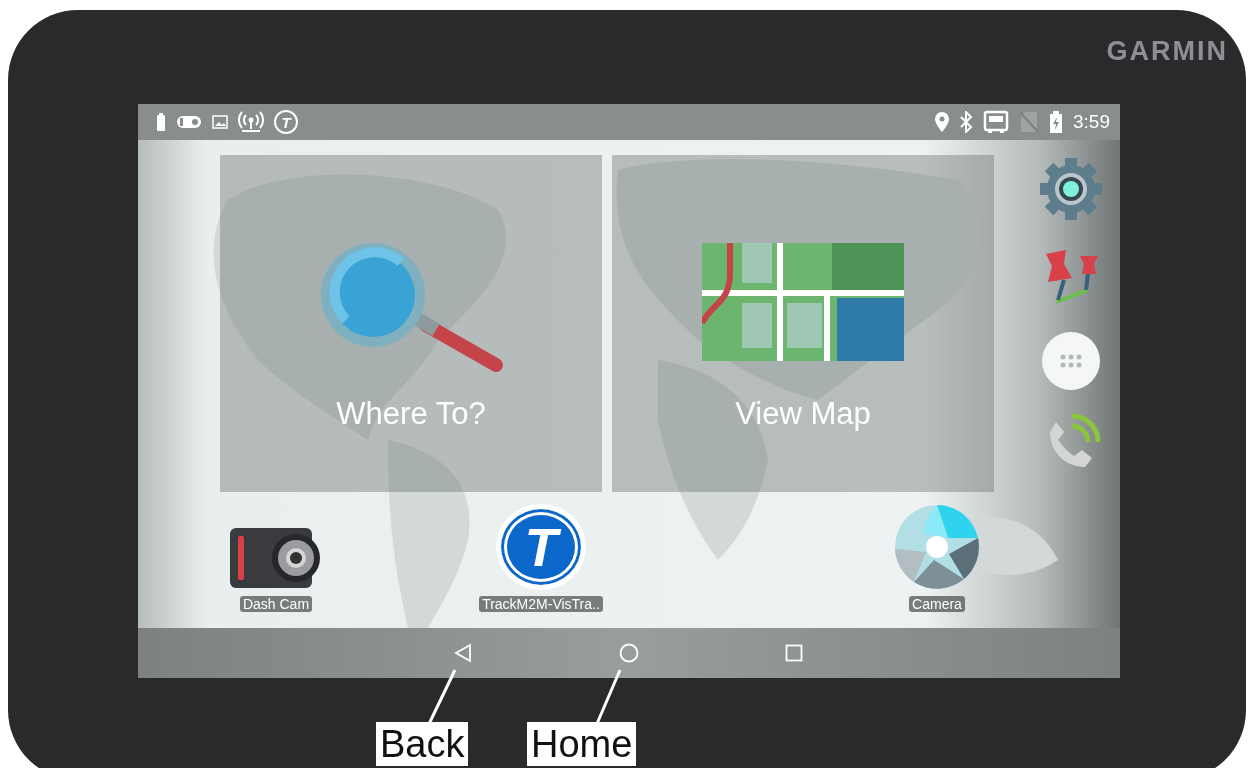  What do you see at coordinates (996, 122) in the screenshot?
I see `truck-icon` at bounding box center [996, 122].